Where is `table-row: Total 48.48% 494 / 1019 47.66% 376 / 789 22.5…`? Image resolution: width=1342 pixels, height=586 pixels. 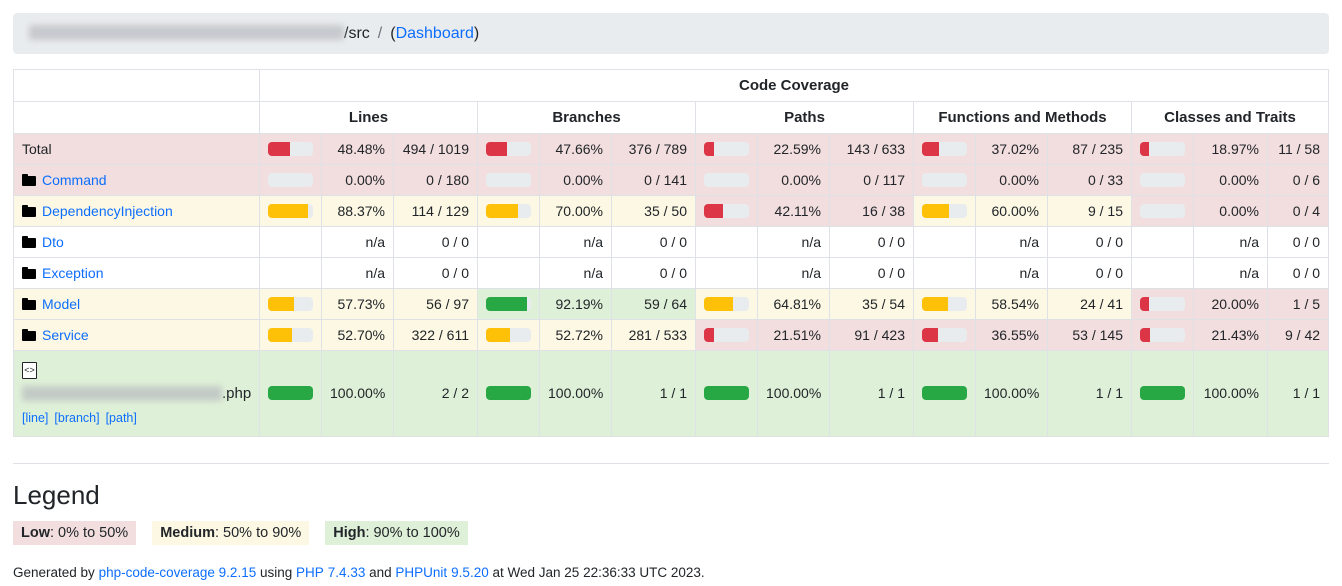 table-row: Total 48.48% 494 / 1019 47.66% 376 / 789 22.5… is located at coordinates (671, 149).